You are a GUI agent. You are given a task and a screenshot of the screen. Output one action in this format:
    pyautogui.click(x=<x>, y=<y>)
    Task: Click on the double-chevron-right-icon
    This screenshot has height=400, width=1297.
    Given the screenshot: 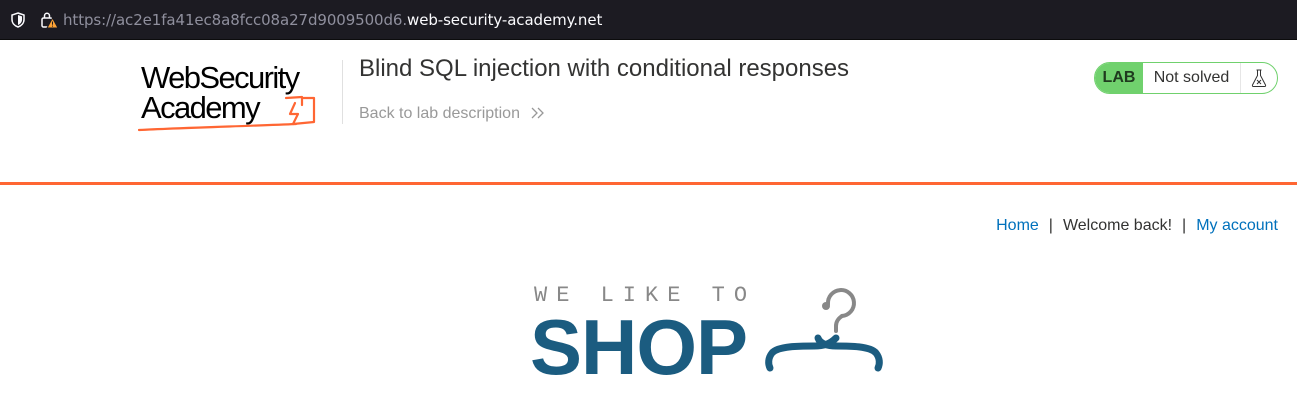 What is the action you would take?
    pyautogui.click(x=538, y=113)
    